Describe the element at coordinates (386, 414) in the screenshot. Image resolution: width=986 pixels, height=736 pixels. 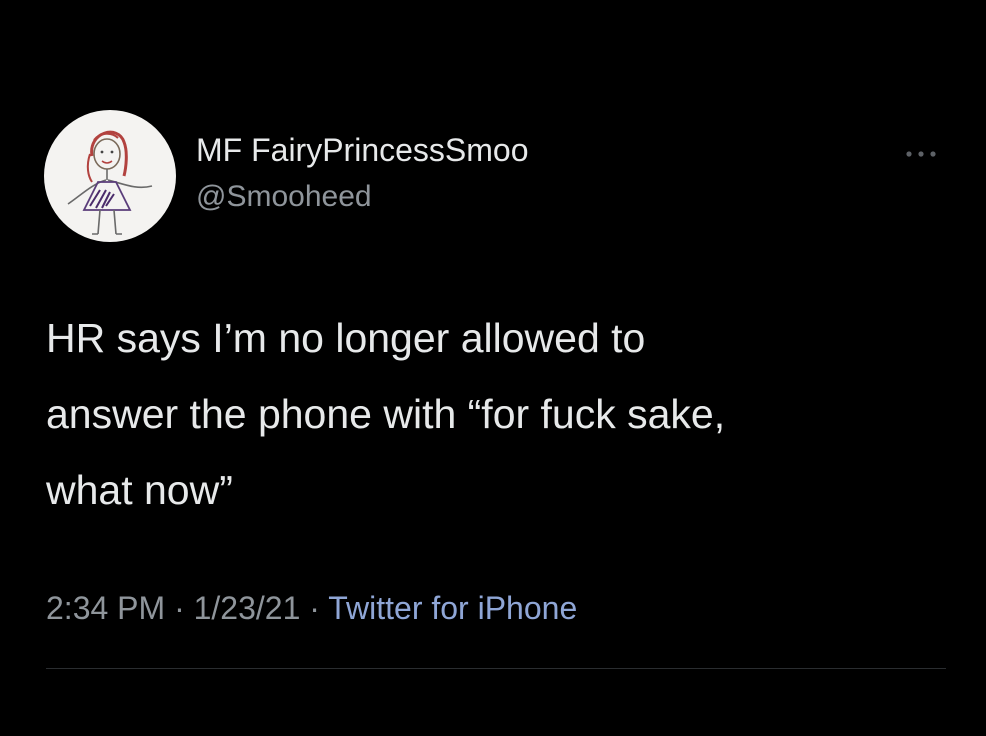
I see `tweet-text-line: answer the phone with “for fuck sake,` at that location.